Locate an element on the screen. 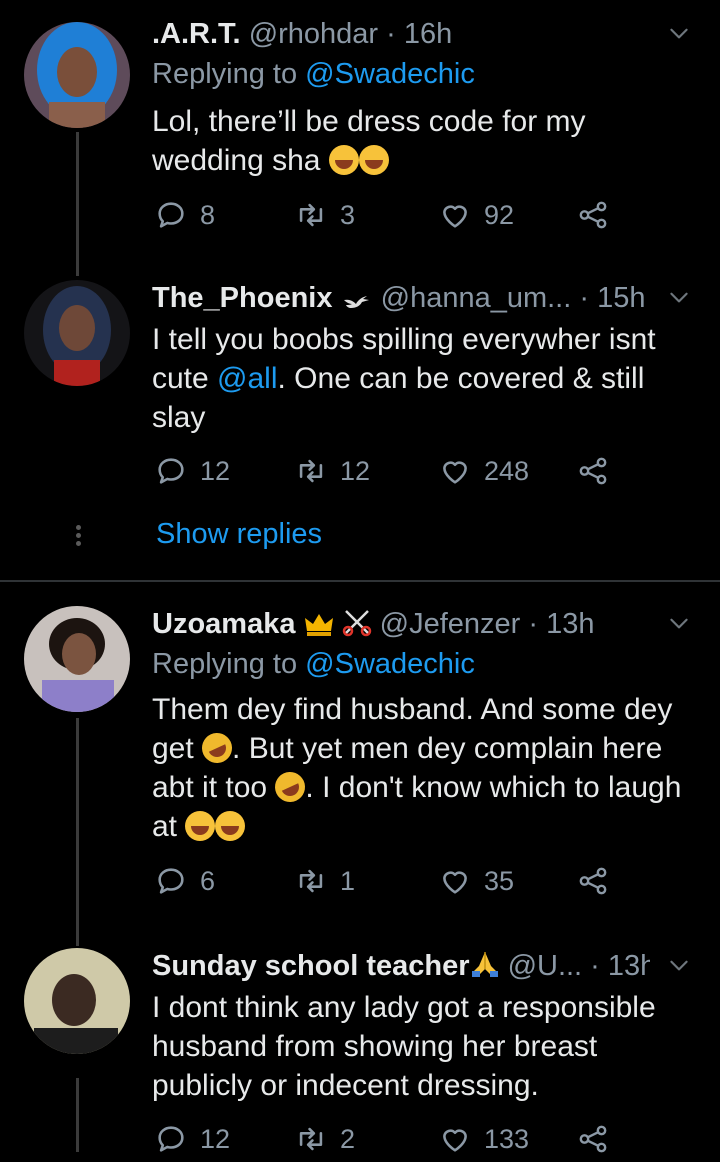  display-name: The_Phoenix is located at coordinates (242, 298).